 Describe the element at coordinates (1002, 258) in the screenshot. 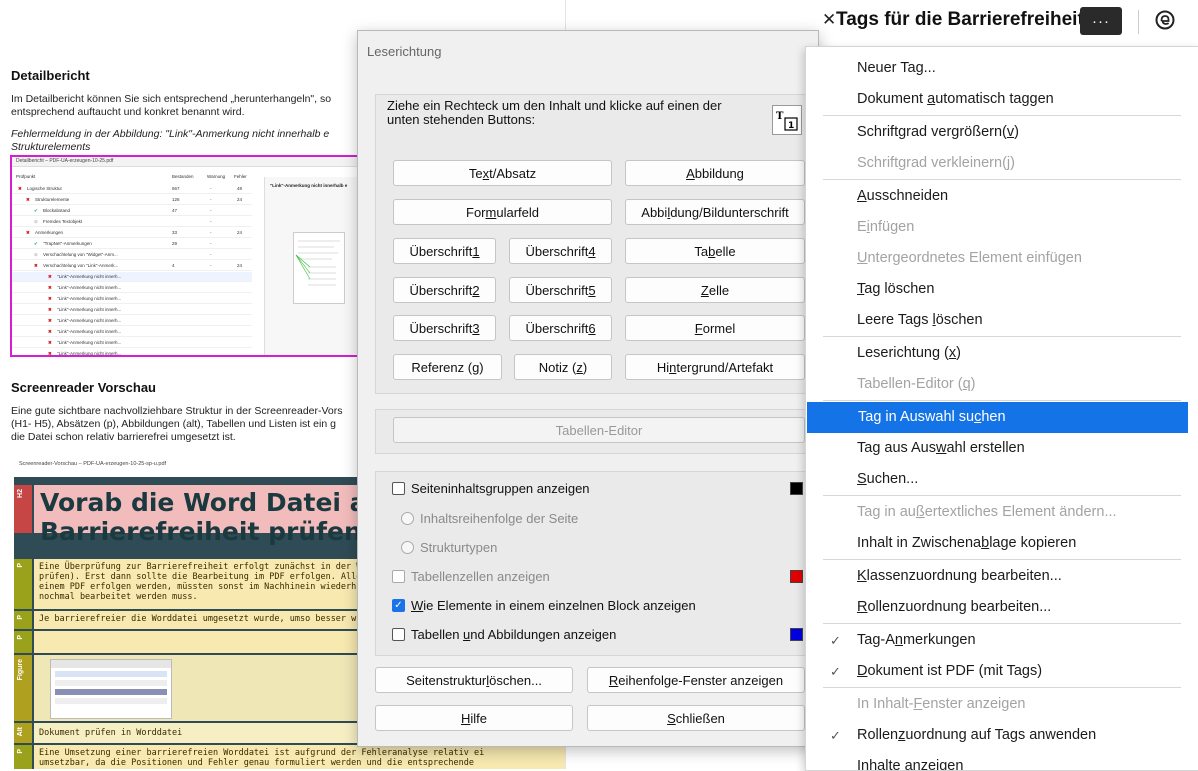

I see `menu-item: Untergeordnetes Element einfügen` at that location.